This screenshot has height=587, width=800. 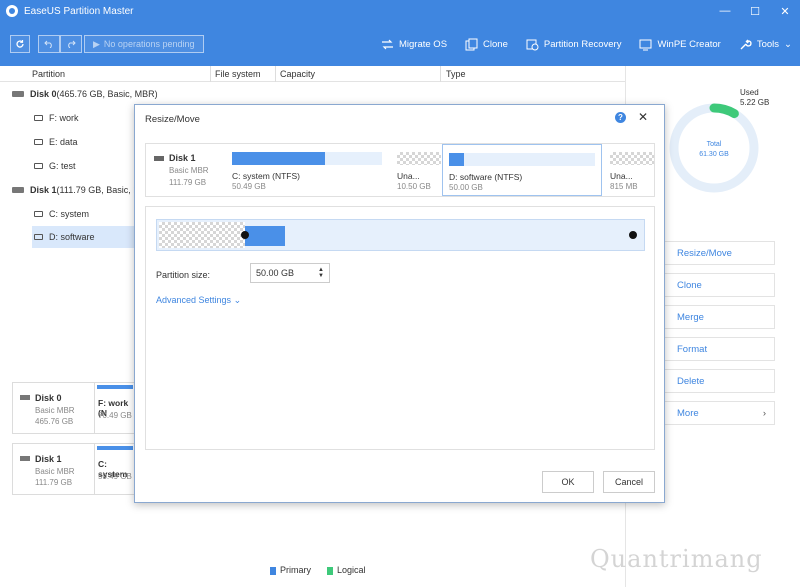 I want to click on action-label: Merge, so click(x=690, y=317).